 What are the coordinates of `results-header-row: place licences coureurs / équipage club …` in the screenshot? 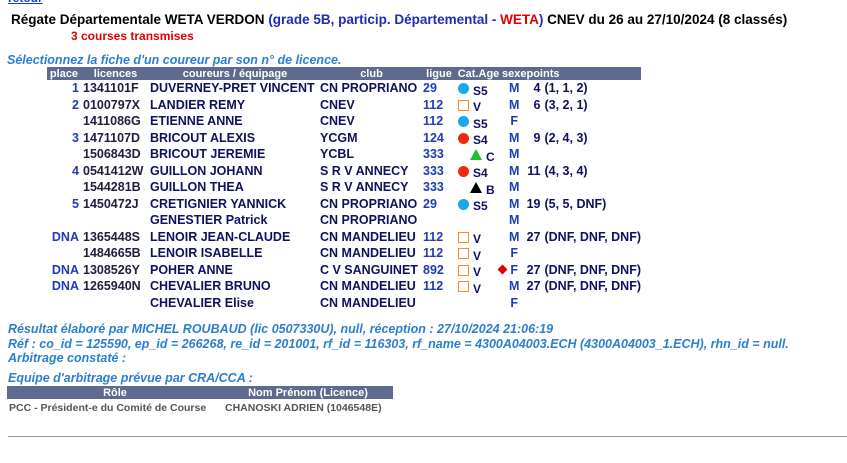 It's located at (344, 73).